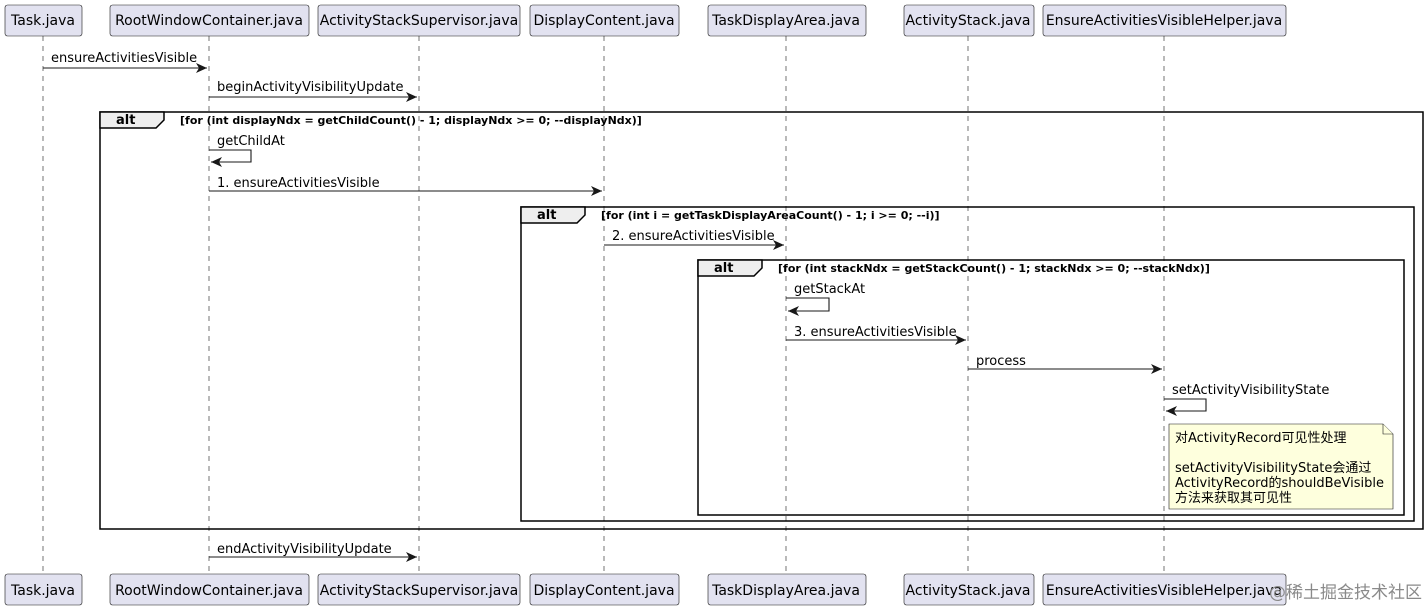 Image resolution: width=1428 pixels, height=609 pixels. What do you see at coordinates (405, 186) in the screenshot?
I see `message-1-ensure-activities-visible: 1. ensureActivitiesVisible` at bounding box center [405, 186].